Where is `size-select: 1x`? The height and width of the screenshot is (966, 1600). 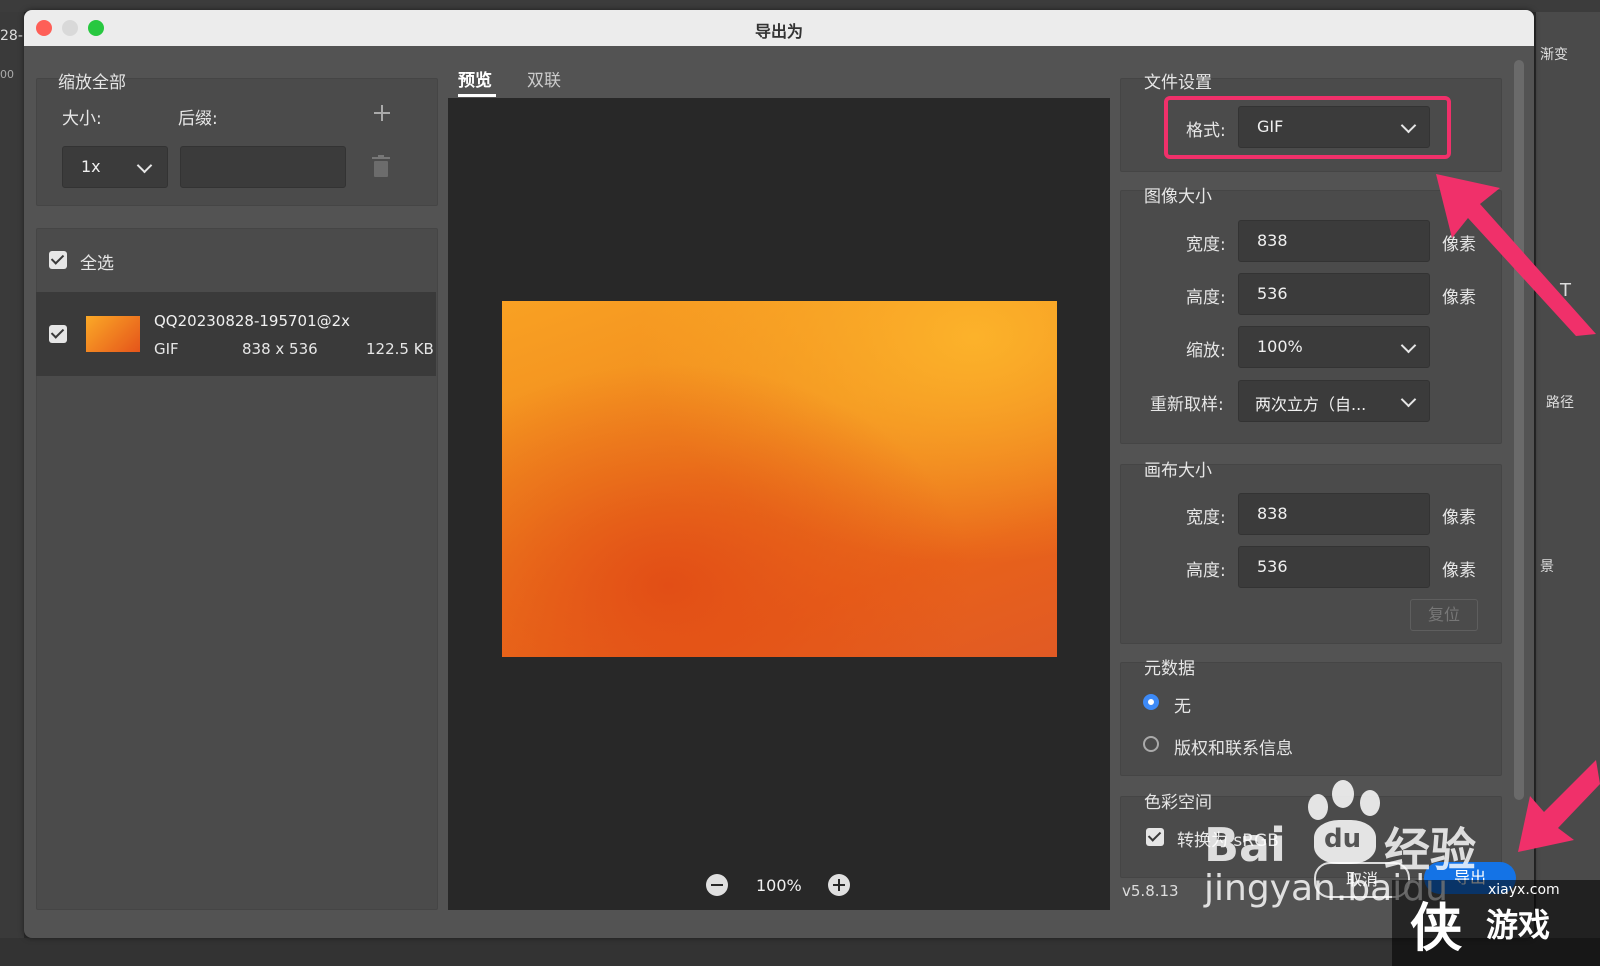
size-select: 1x is located at coordinates (115, 167).